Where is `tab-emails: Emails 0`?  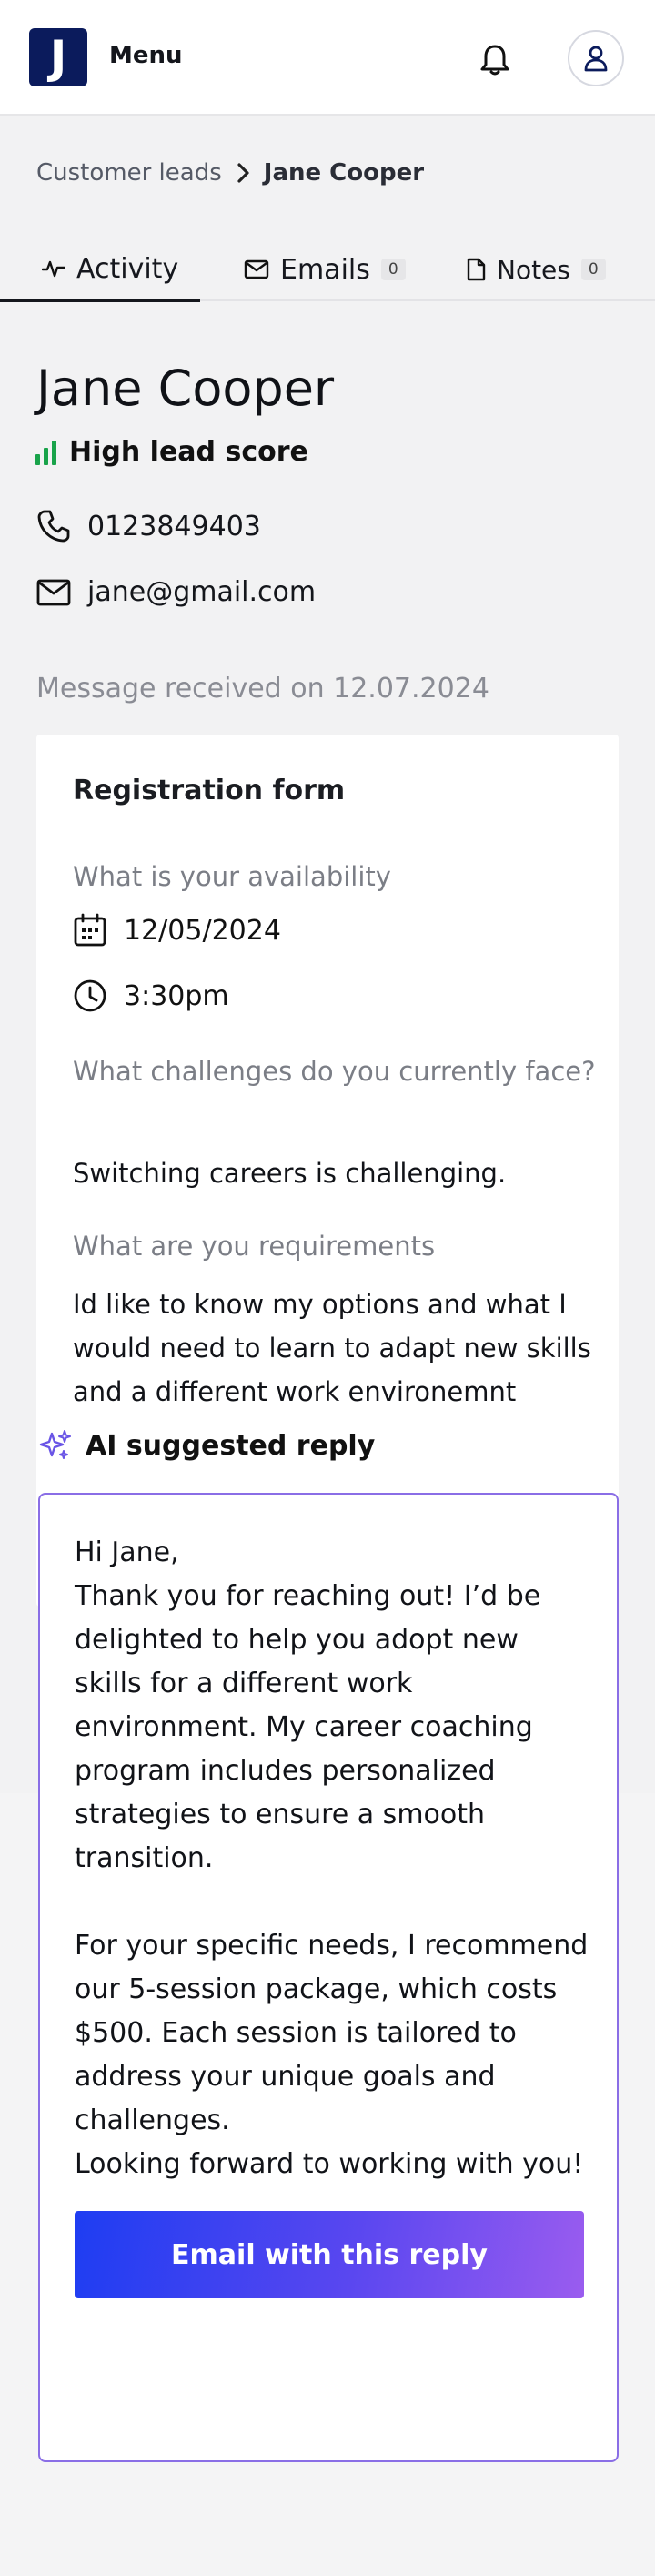 tab-emails: Emails 0 is located at coordinates (325, 269).